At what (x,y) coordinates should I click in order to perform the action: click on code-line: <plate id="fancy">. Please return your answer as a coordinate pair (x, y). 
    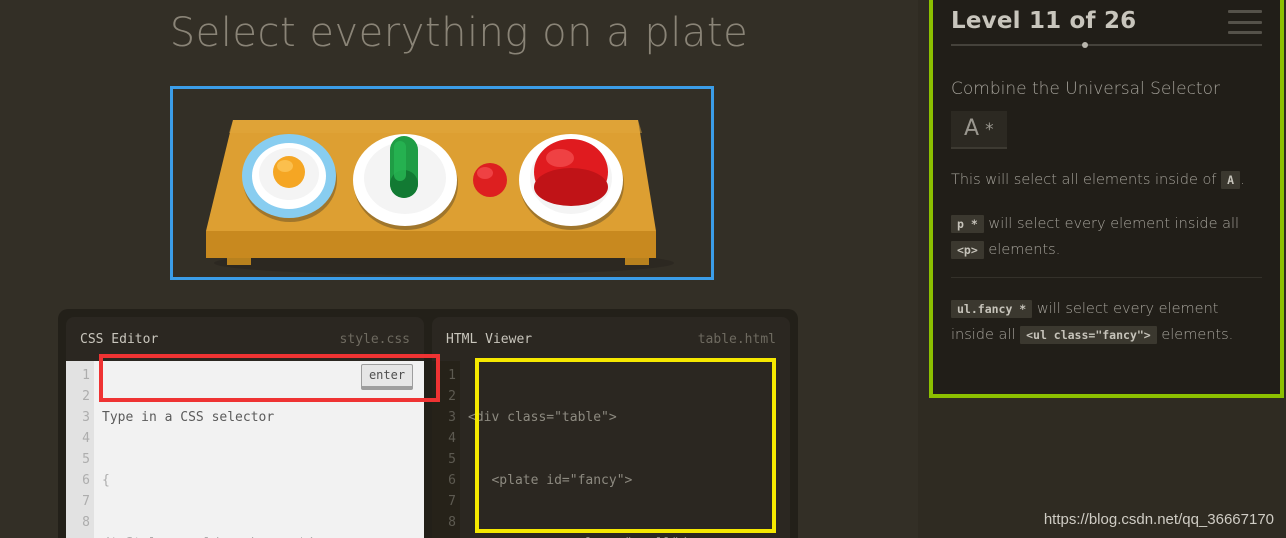
    Looking at the image, I should click on (629, 480).